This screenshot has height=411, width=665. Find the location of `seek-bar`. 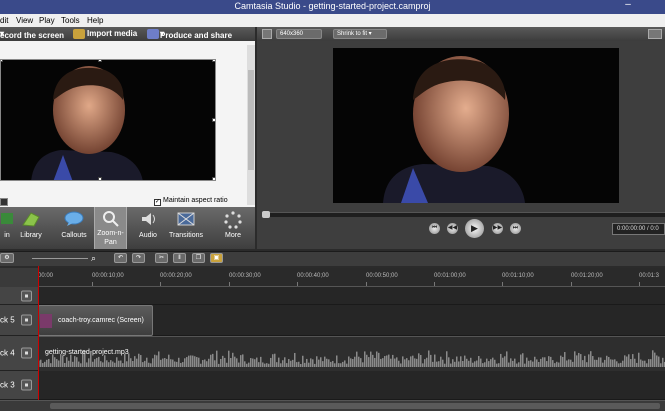

seek-bar is located at coordinates (463, 214).